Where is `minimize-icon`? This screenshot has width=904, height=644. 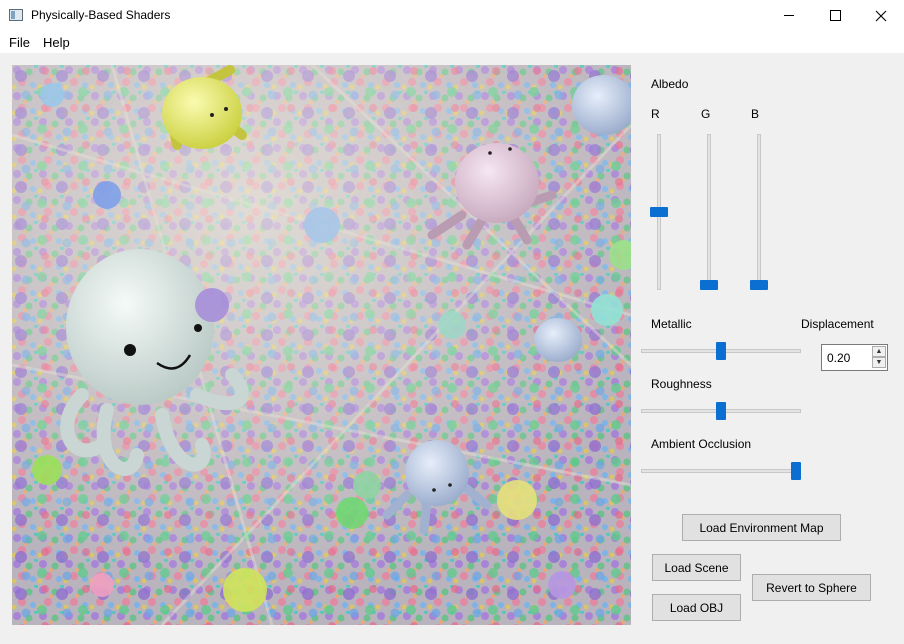 minimize-icon is located at coordinates (789, 15).